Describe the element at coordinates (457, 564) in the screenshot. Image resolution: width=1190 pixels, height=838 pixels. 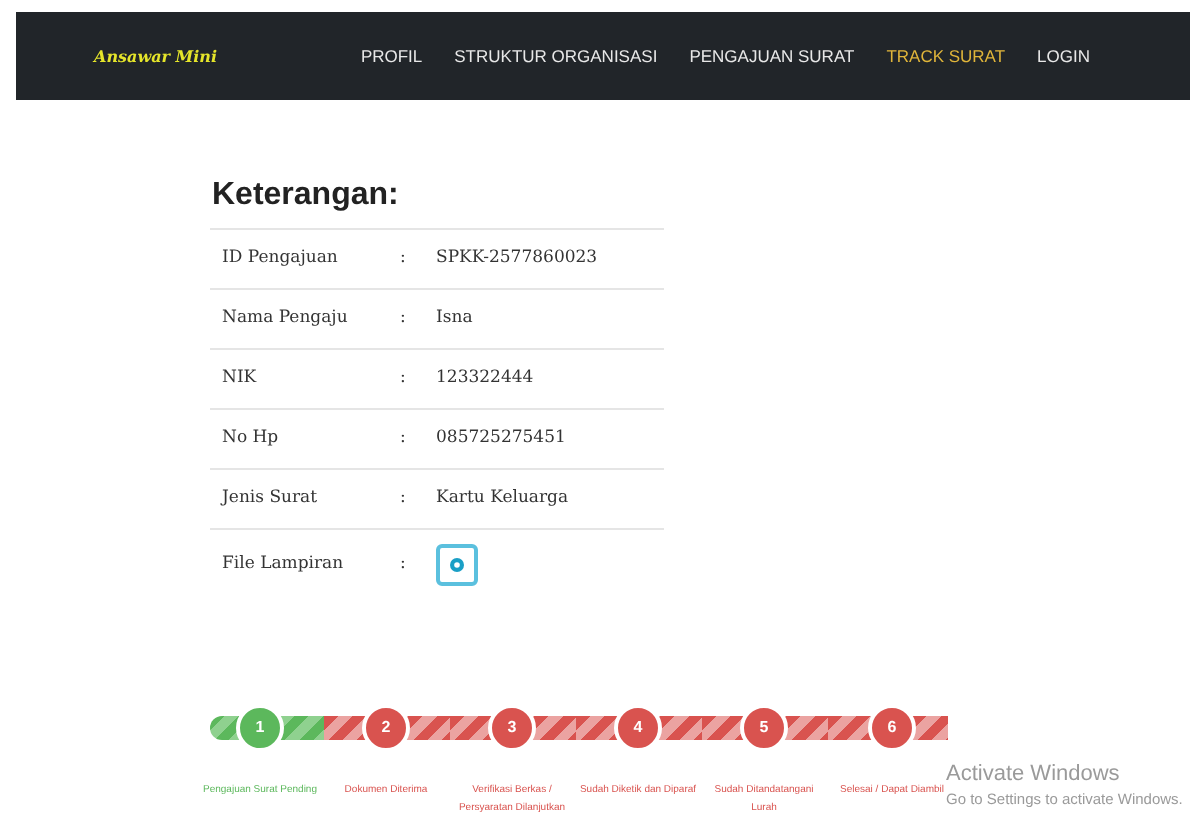
I see `view-file-button` at that location.